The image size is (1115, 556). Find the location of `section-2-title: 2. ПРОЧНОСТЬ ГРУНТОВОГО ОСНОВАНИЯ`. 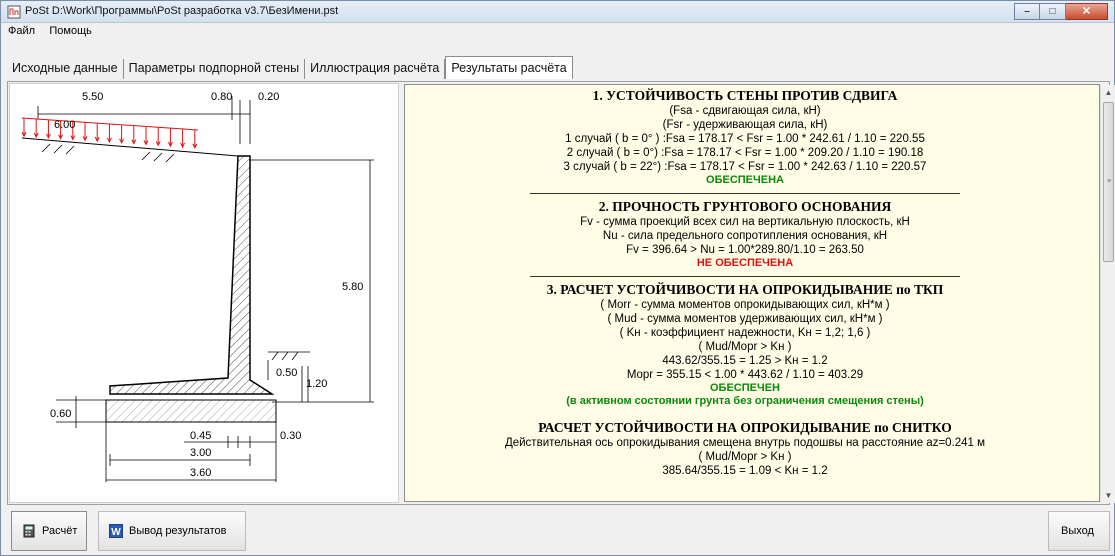

section-2-title: 2. ПРОЧНОСТЬ ГРУНТОВОГО ОСНОВАНИЯ is located at coordinates (745, 206).